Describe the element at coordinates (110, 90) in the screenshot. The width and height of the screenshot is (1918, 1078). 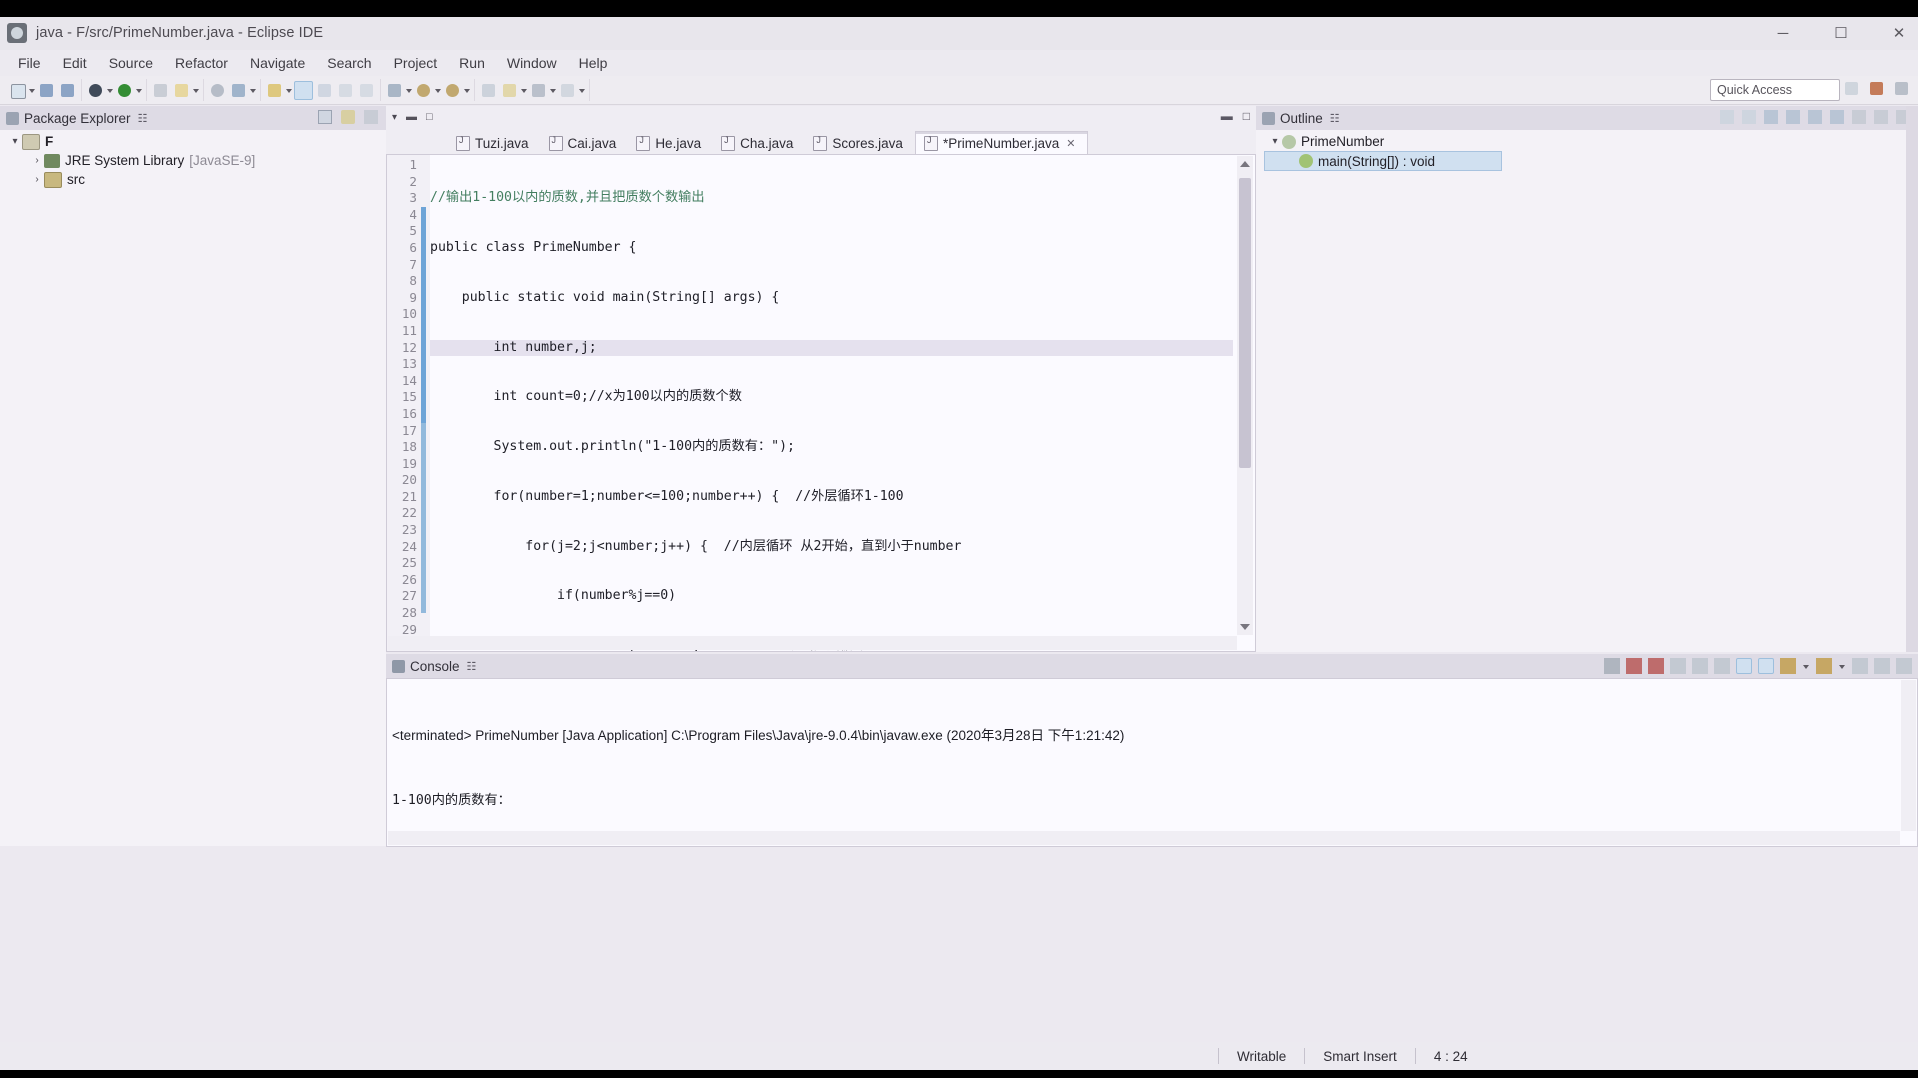
I see `debug-dropdown-icon` at that location.